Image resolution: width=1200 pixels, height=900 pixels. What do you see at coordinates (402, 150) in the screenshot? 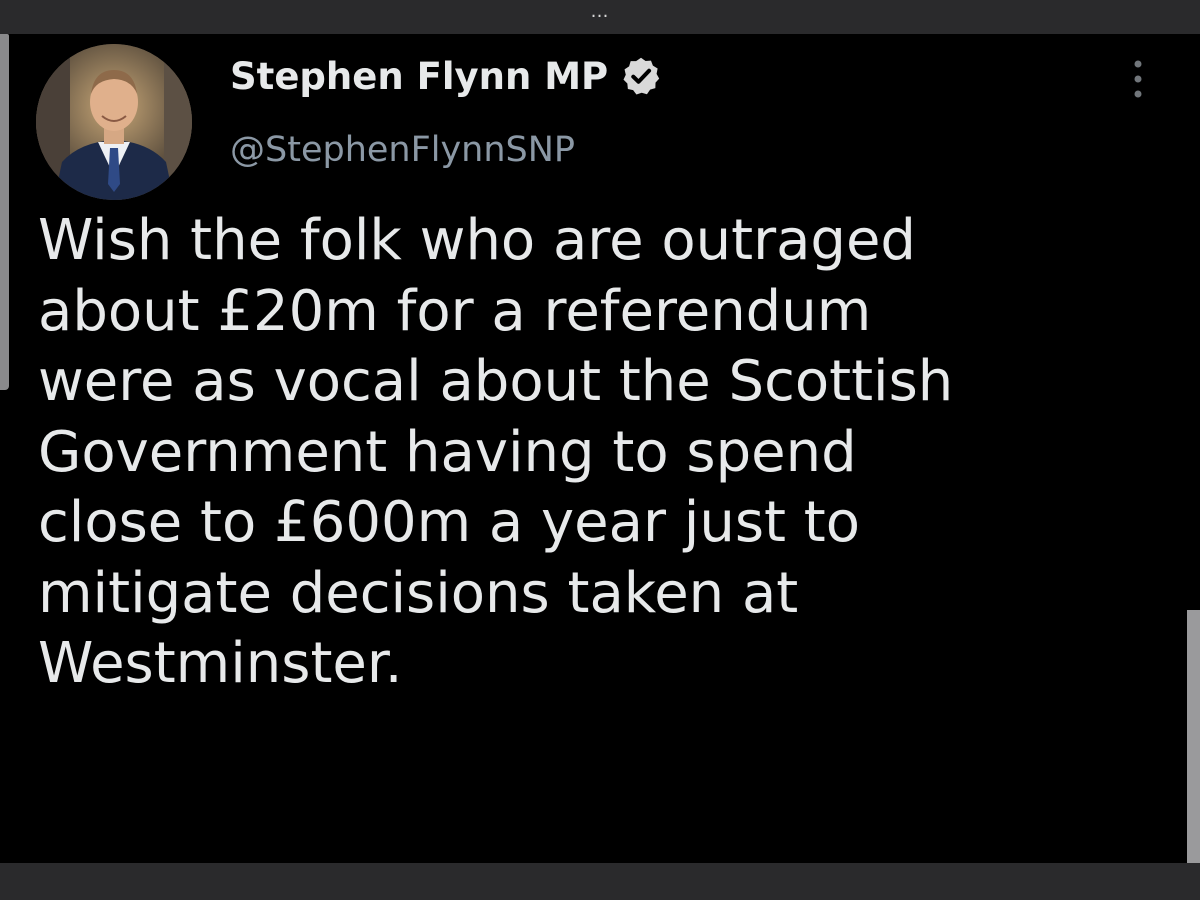
I see `author-handle: @StephenFlynnSNP` at bounding box center [402, 150].